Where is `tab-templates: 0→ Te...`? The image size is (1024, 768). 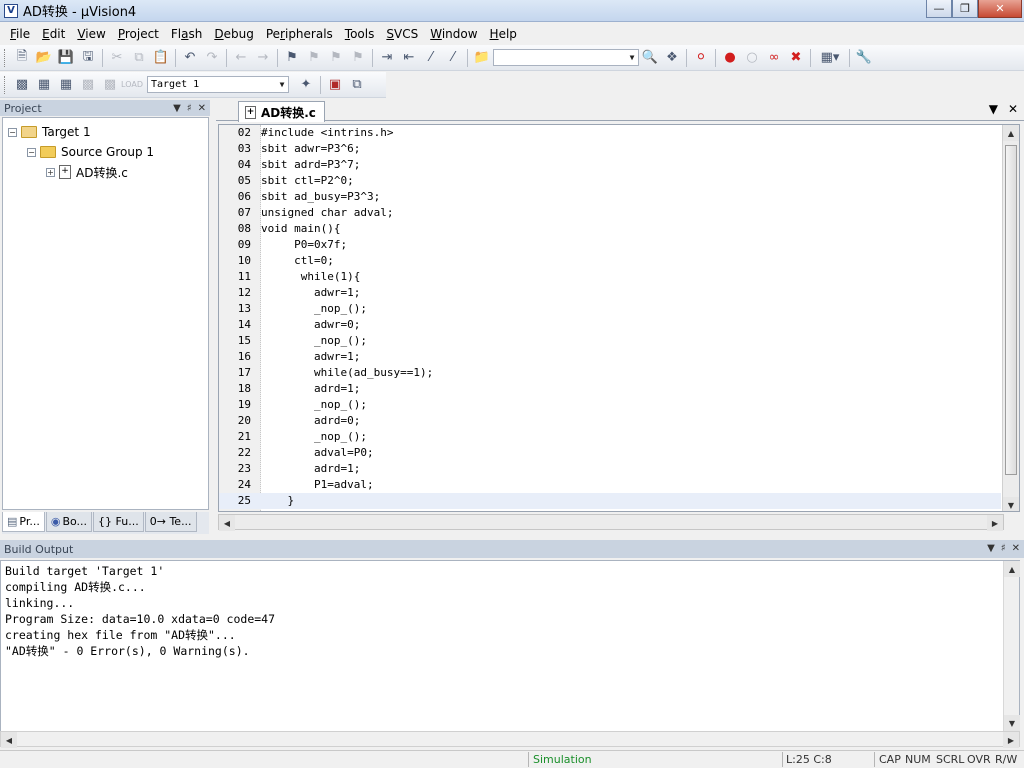
tab-templates: 0→ Te... is located at coordinates (170, 522).